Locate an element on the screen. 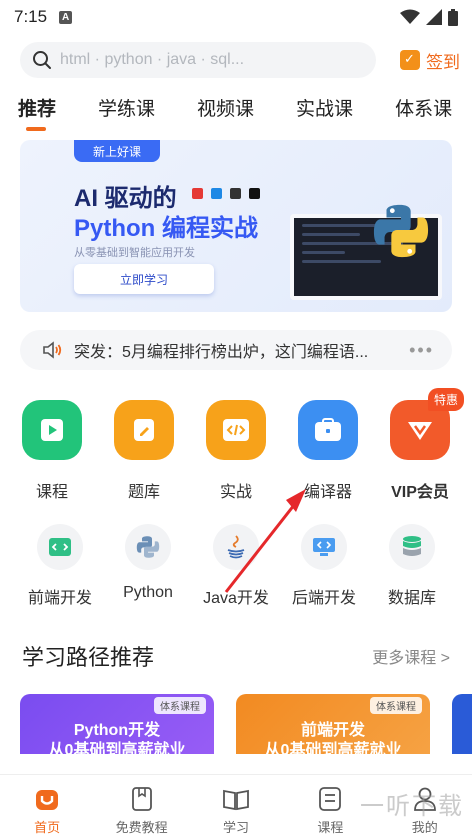 The height and width of the screenshot is (840, 472). category-python: Python is located at coordinates (148, 566).